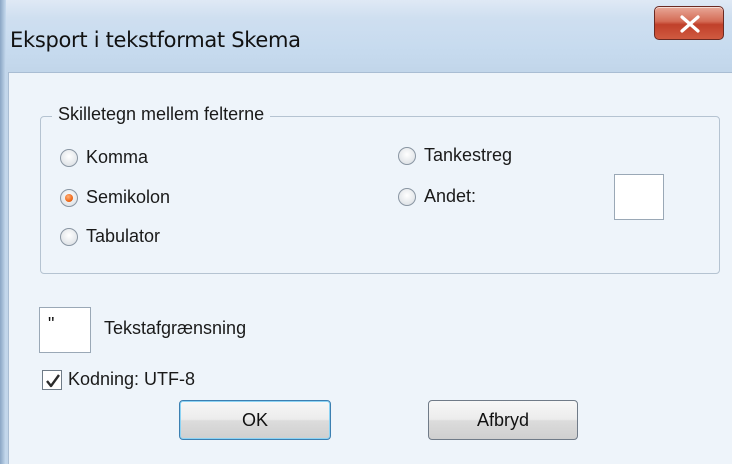 Image resolution: width=732 pixels, height=464 pixels. I want to click on radio-tankestreg: Tankestreg, so click(455, 155).